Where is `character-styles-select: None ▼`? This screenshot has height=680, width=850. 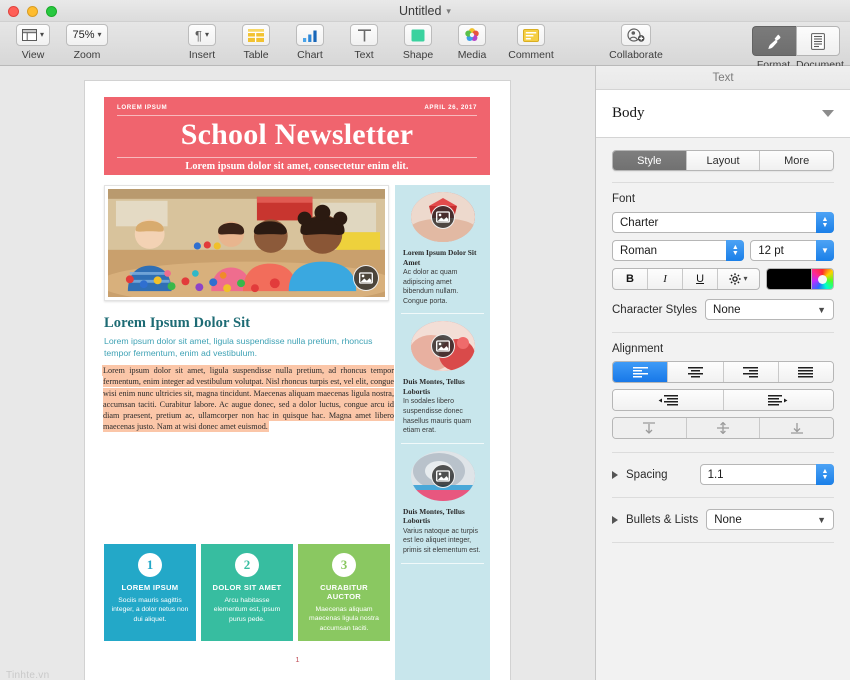
character-styles-select: None ▼ is located at coordinates (769, 309).